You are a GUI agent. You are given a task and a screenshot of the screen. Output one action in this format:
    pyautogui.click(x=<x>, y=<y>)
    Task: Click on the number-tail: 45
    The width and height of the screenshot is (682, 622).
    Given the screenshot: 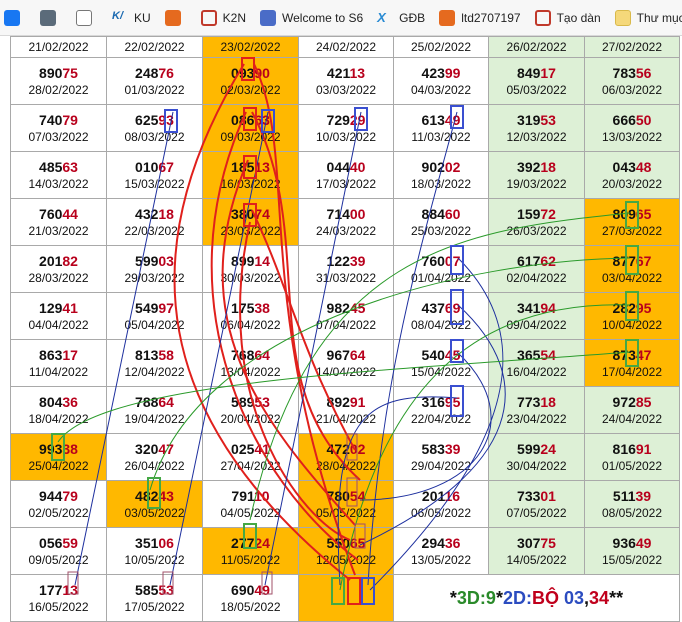 What is the action you would take?
    pyautogui.click(x=357, y=307)
    